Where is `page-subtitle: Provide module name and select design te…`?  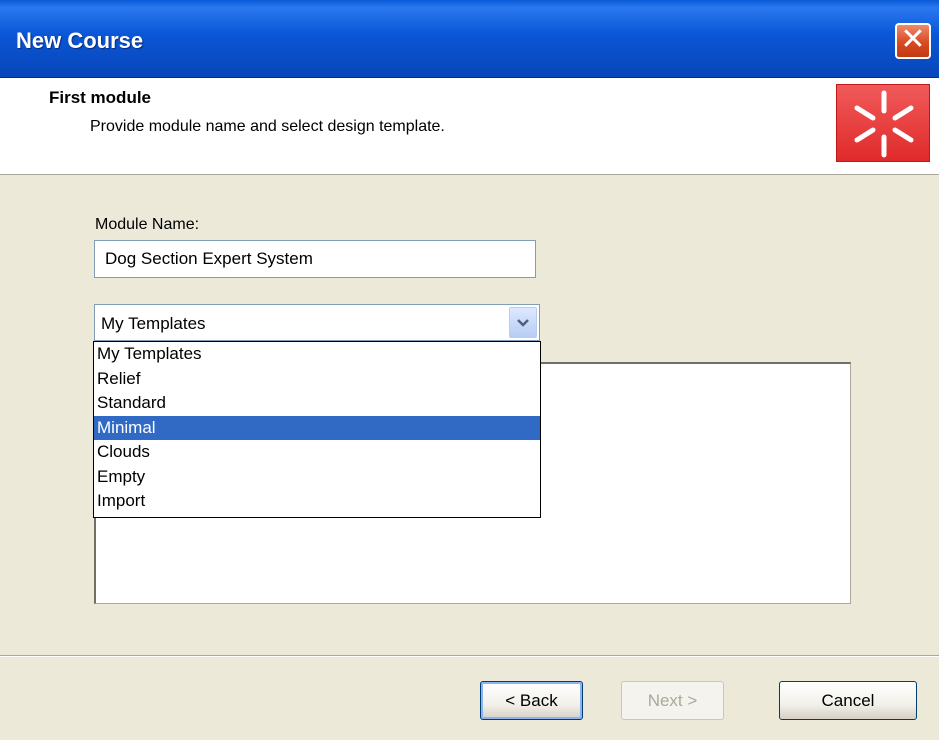 page-subtitle: Provide module name and select design te… is located at coordinates (267, 126).